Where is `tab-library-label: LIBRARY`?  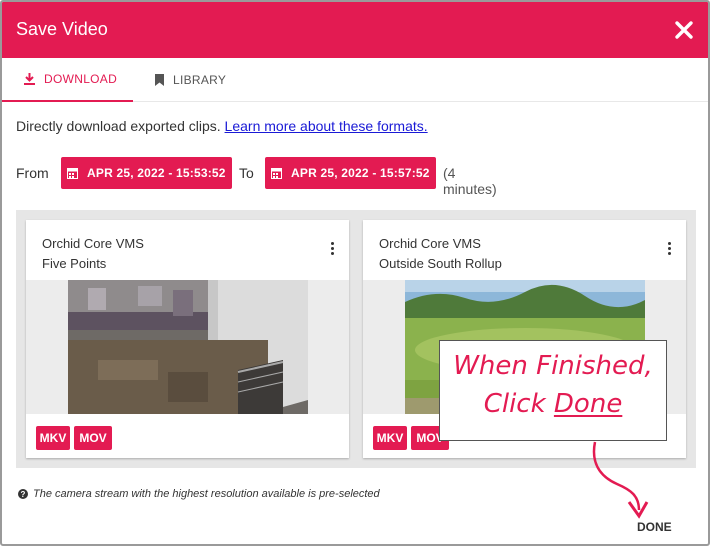 tab-library-label: LIBRARY is located at coordinates (200, 80).